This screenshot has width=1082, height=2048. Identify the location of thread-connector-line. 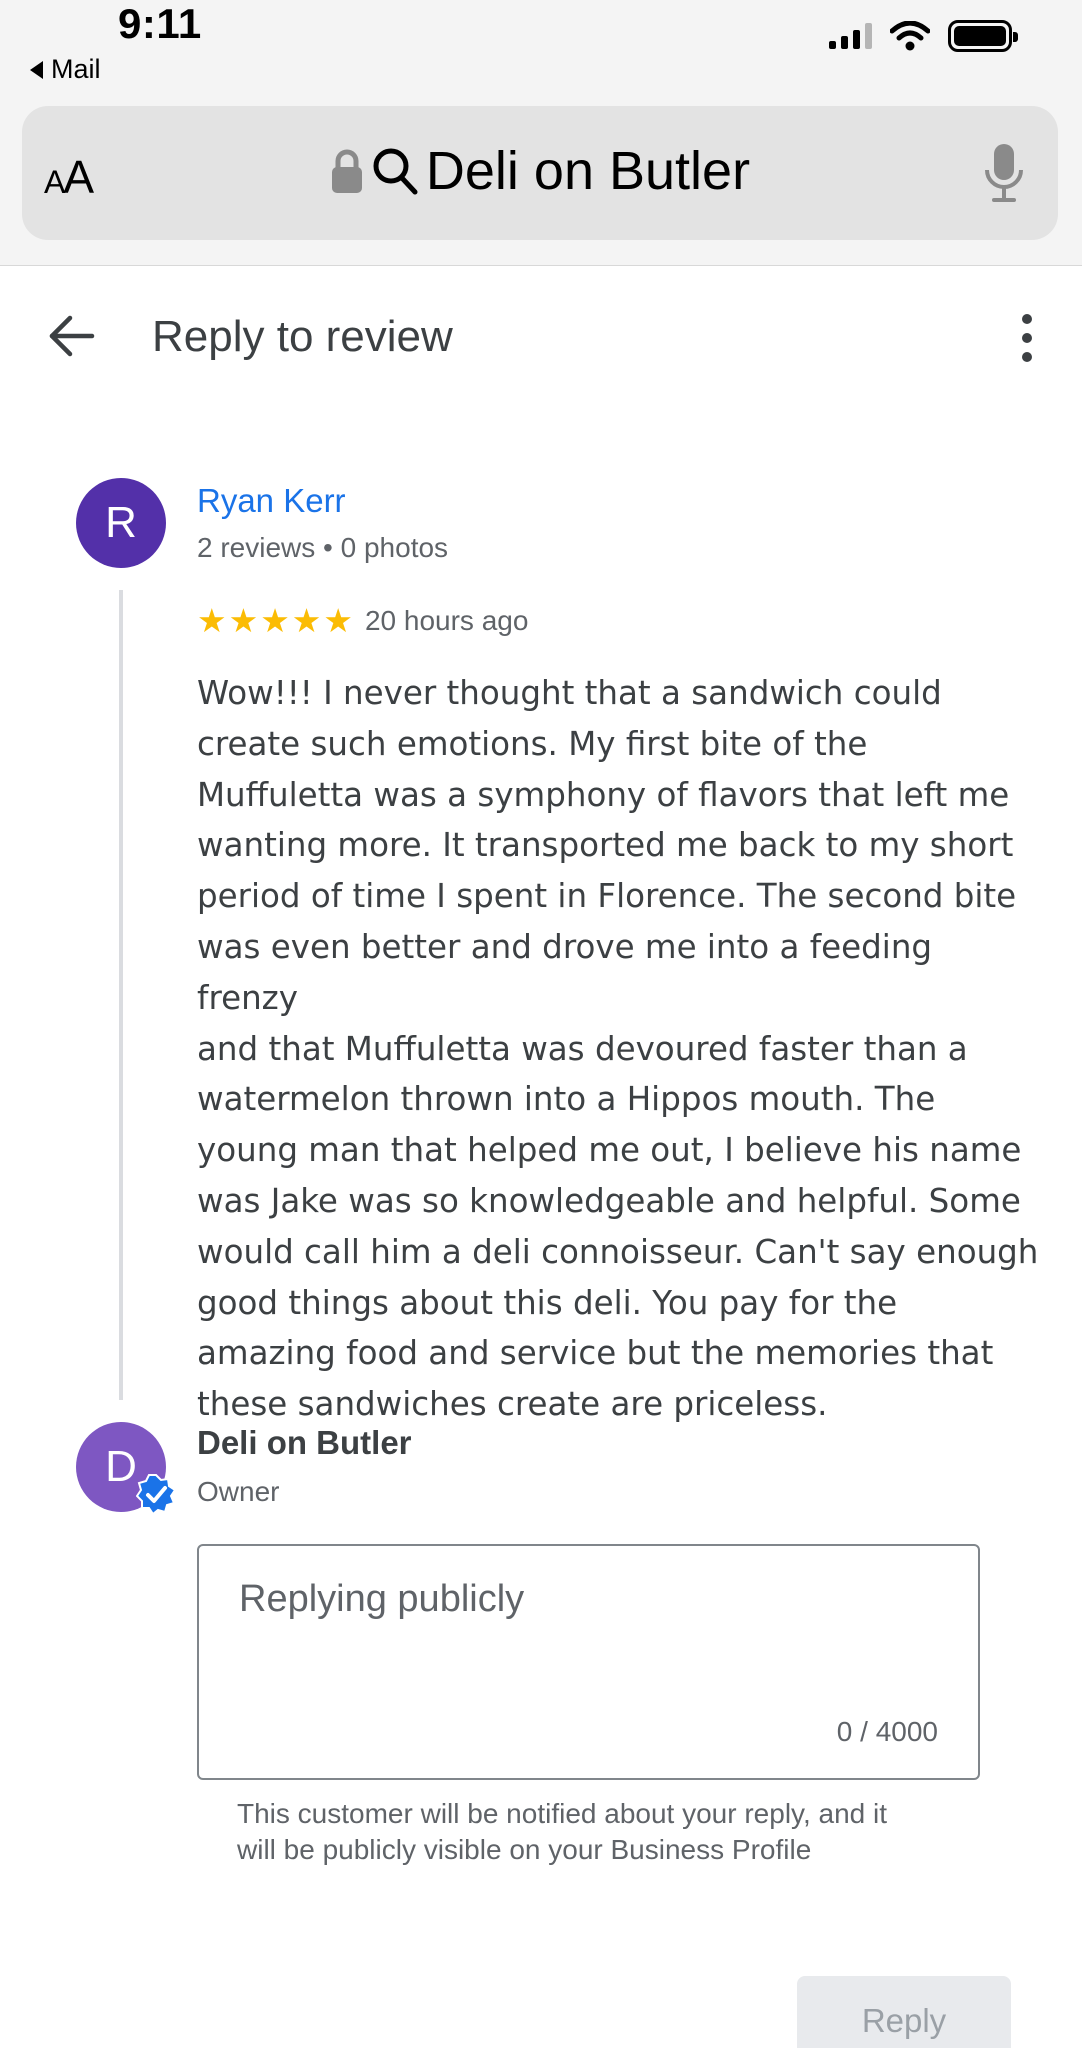
(121, 995).